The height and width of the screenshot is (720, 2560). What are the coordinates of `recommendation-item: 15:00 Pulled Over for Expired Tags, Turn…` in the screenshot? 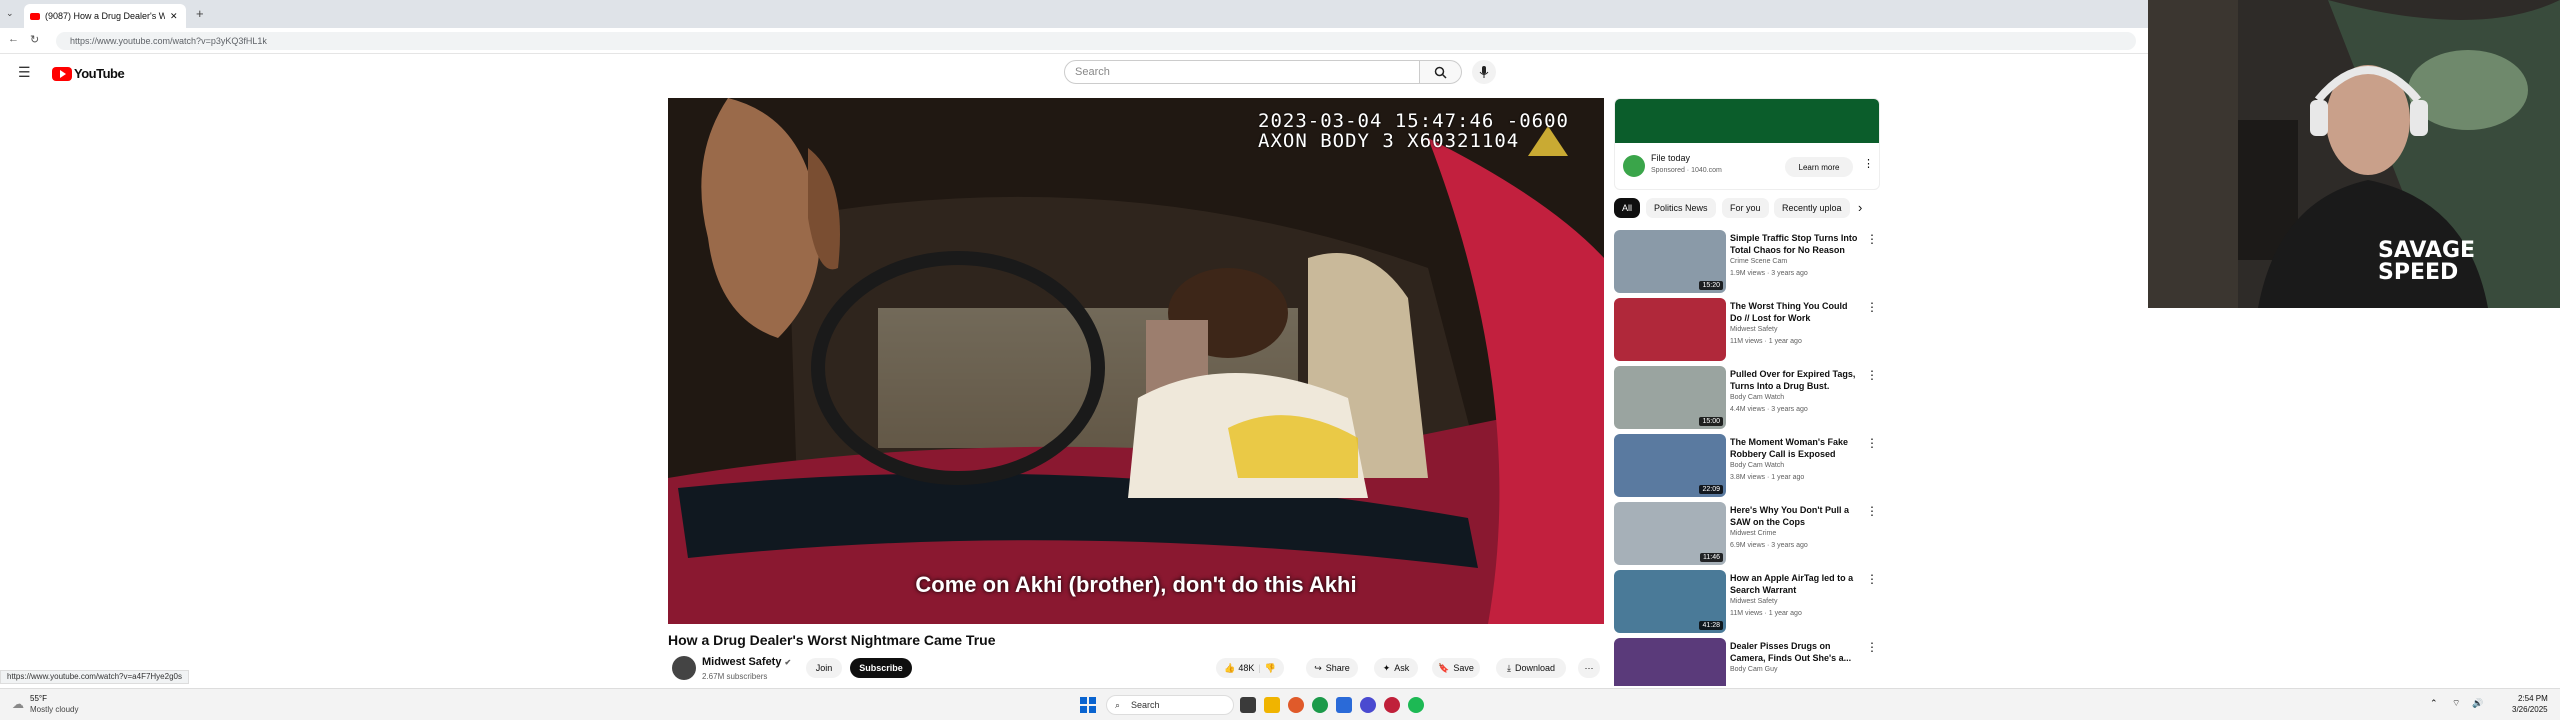 It's located at (1750, 398).